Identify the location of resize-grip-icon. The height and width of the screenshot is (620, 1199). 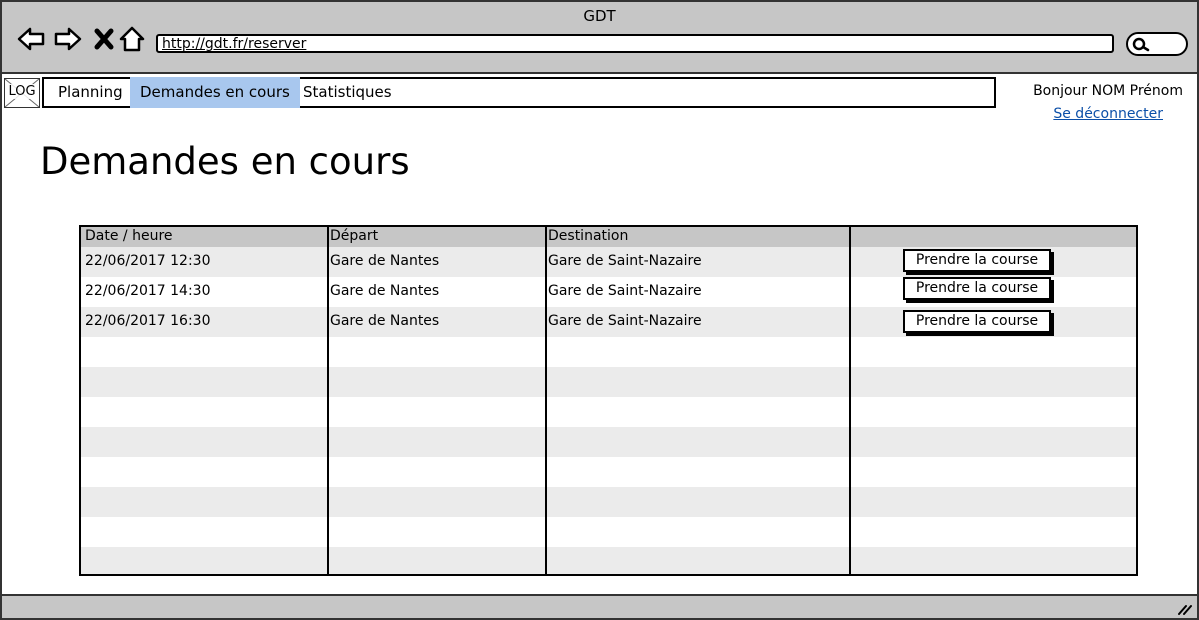
(1185, 609).